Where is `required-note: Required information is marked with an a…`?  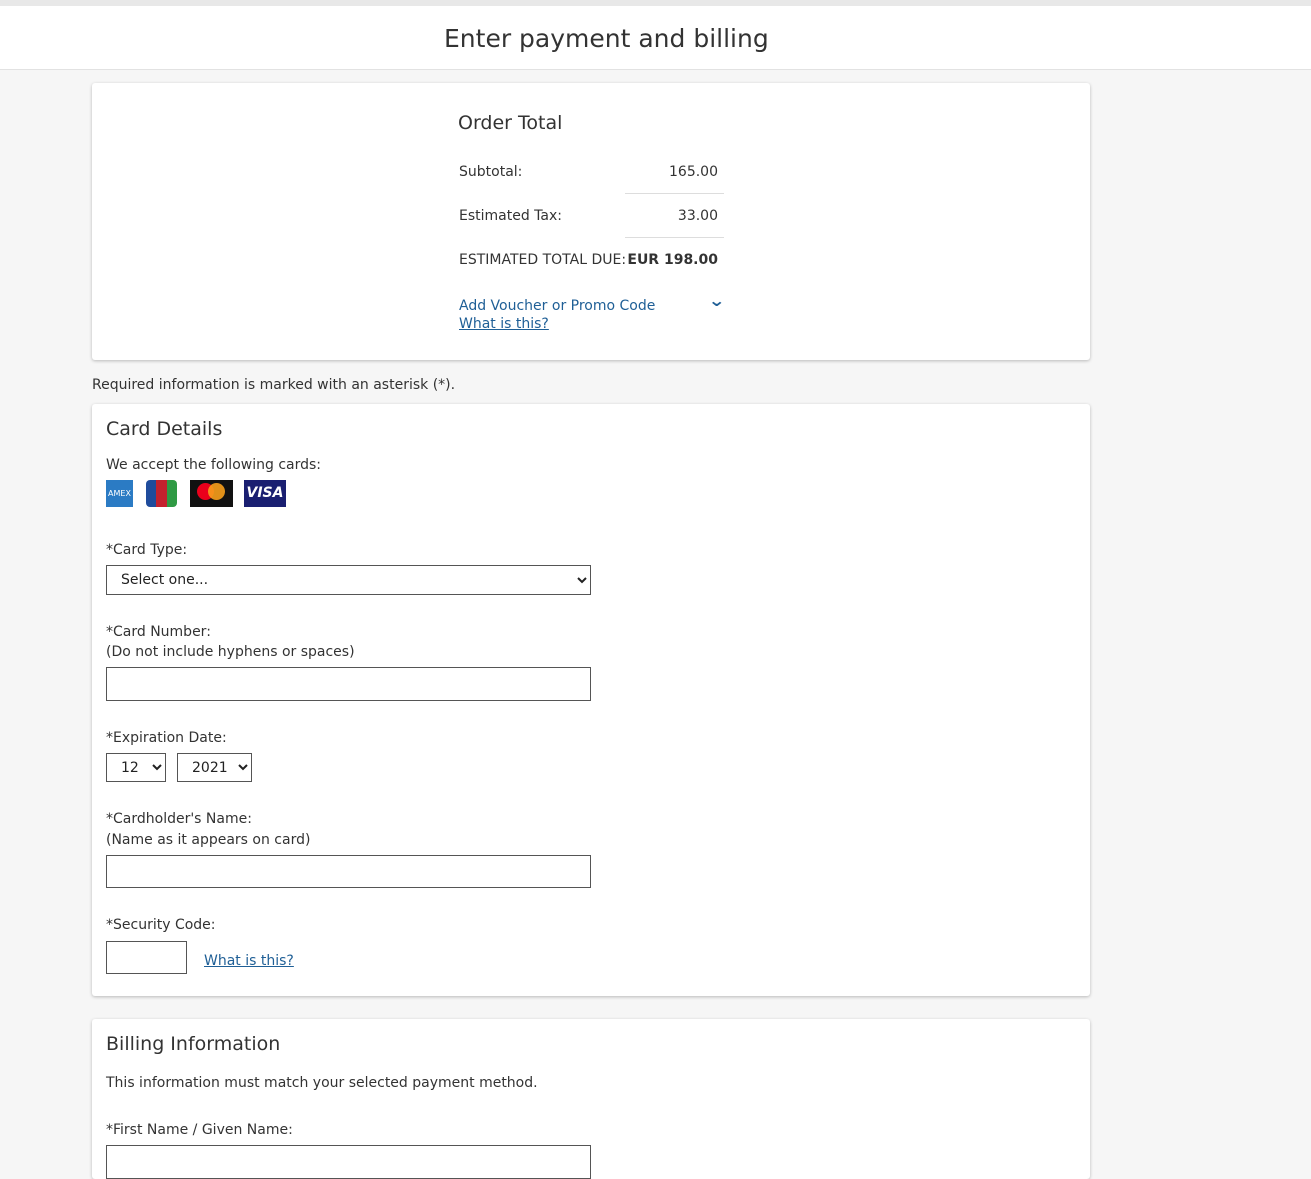 required-note: Required information is marked with an a… is located at coordinates (274, 385).